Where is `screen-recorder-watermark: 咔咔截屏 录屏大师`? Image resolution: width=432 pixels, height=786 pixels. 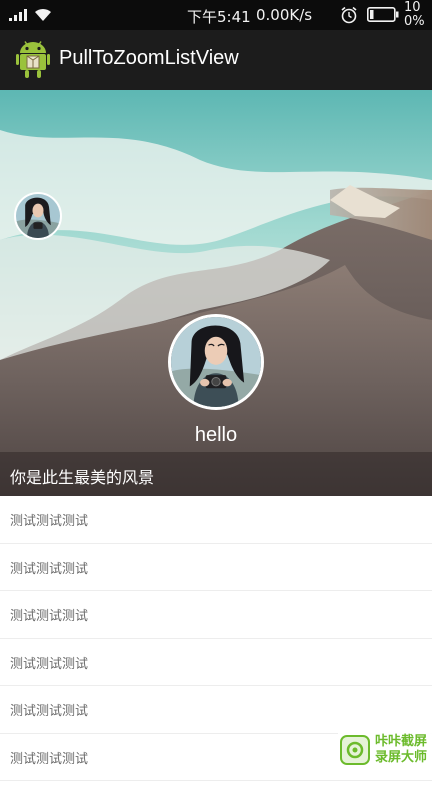 screen-recorder-watermark: 咔咔截屏 录屏大师 is located at coordinates (385, 750).